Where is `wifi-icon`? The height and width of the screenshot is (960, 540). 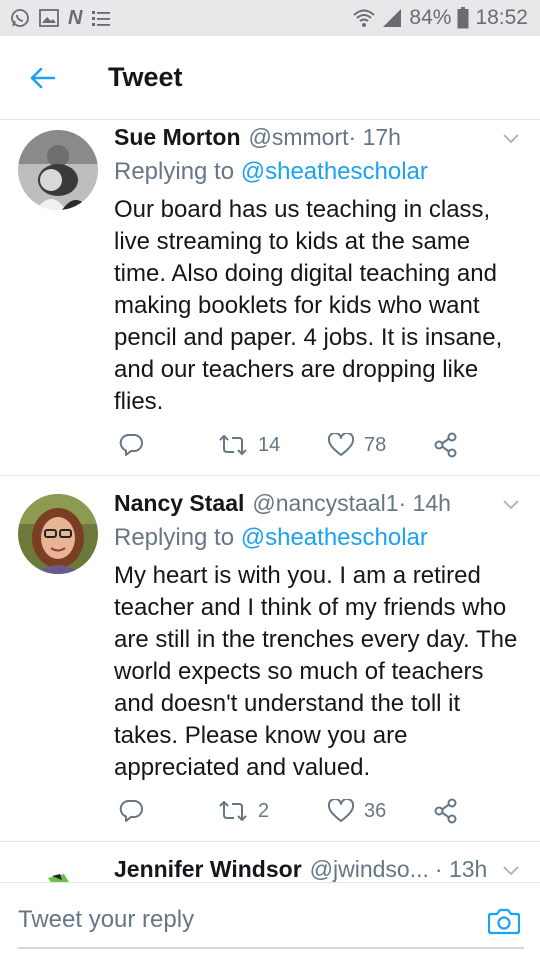
wifi-icon is located at coordinates (364, 18).